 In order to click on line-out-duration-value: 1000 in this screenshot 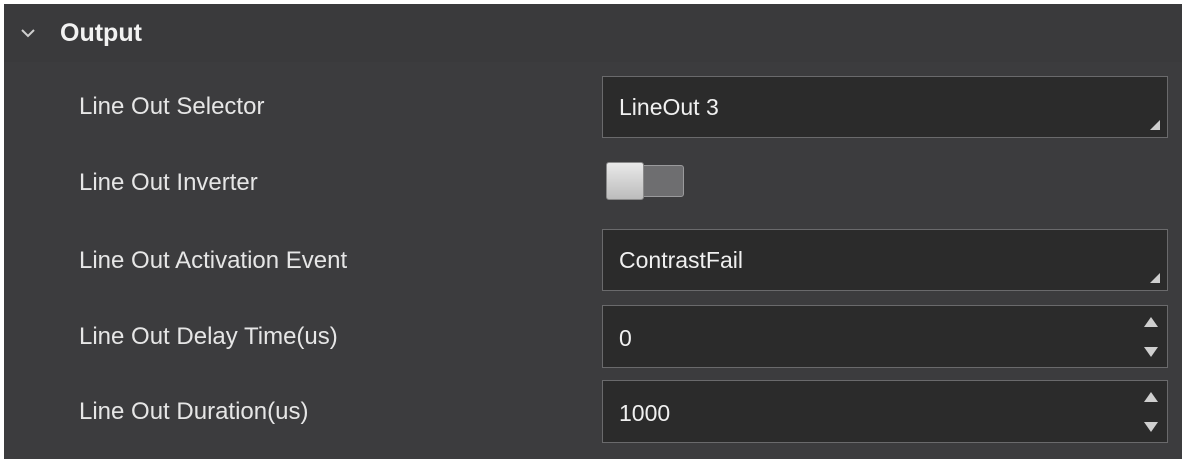, I will do `click(644, 413)`.